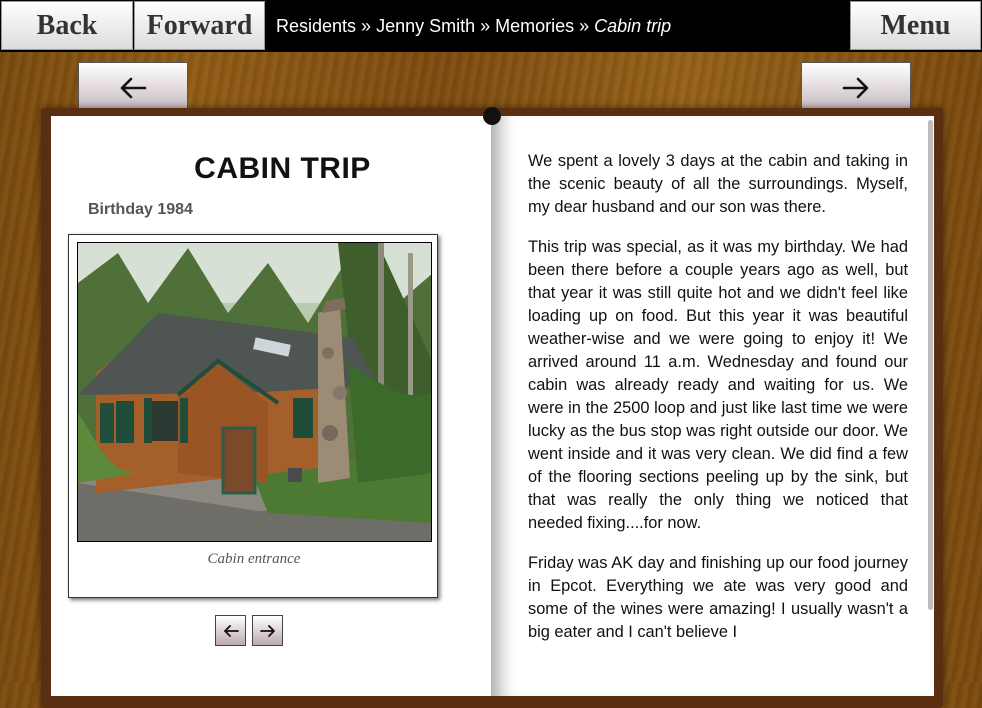 This screenshot has height=708, width=982. I want to click on story-scrollbar, so click(930, 365).